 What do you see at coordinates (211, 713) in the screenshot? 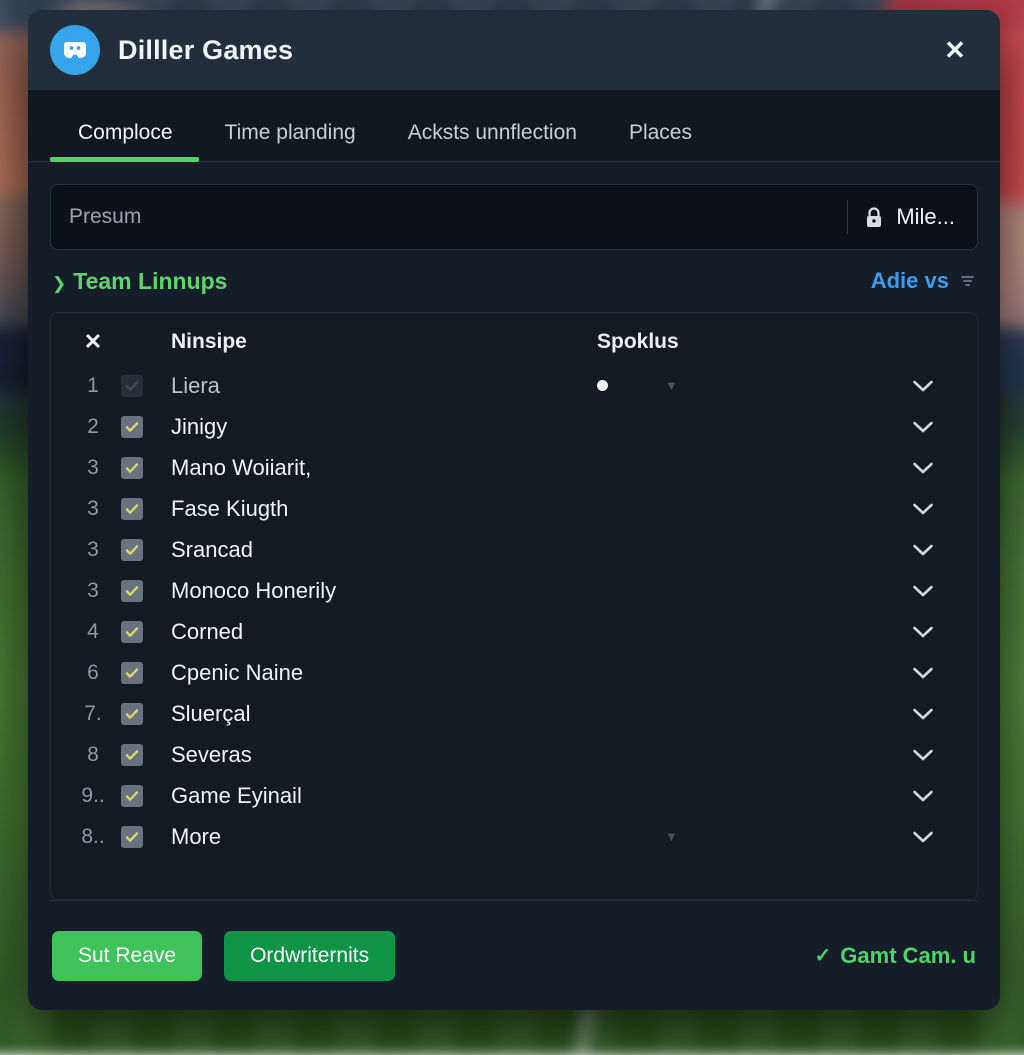
I see `row-name: Sluerçal` at bounding box center [211, 713].